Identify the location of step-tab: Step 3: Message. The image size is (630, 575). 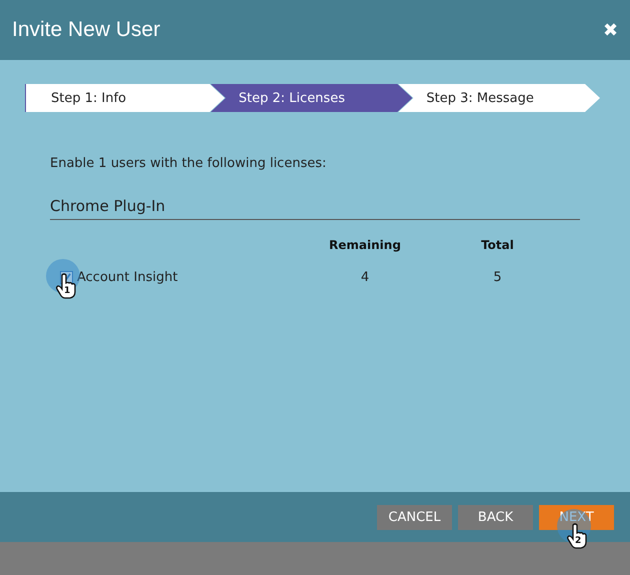
(499, 98).